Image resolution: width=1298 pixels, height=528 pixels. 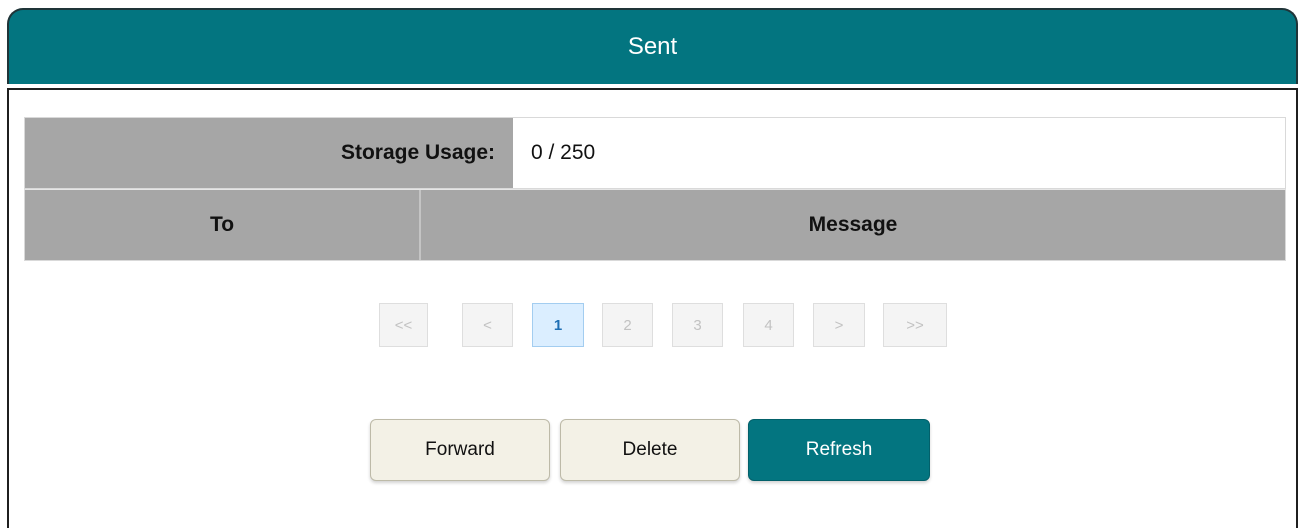 I want to click on page-3-button: 3, so click(x=697, y=325).